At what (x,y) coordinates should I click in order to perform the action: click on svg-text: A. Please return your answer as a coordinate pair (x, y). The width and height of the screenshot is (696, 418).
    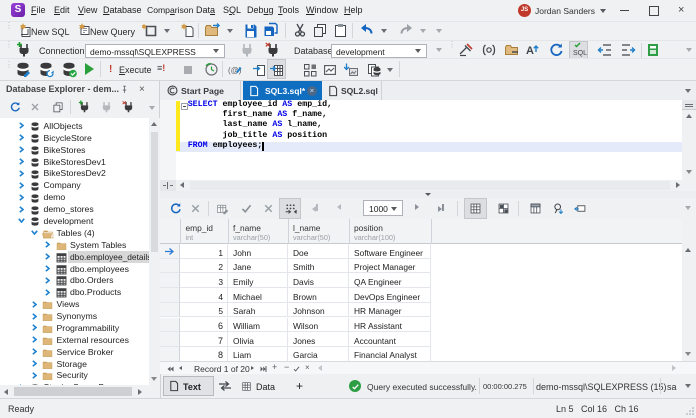
    Looking at the image, I should click on (530, 51).